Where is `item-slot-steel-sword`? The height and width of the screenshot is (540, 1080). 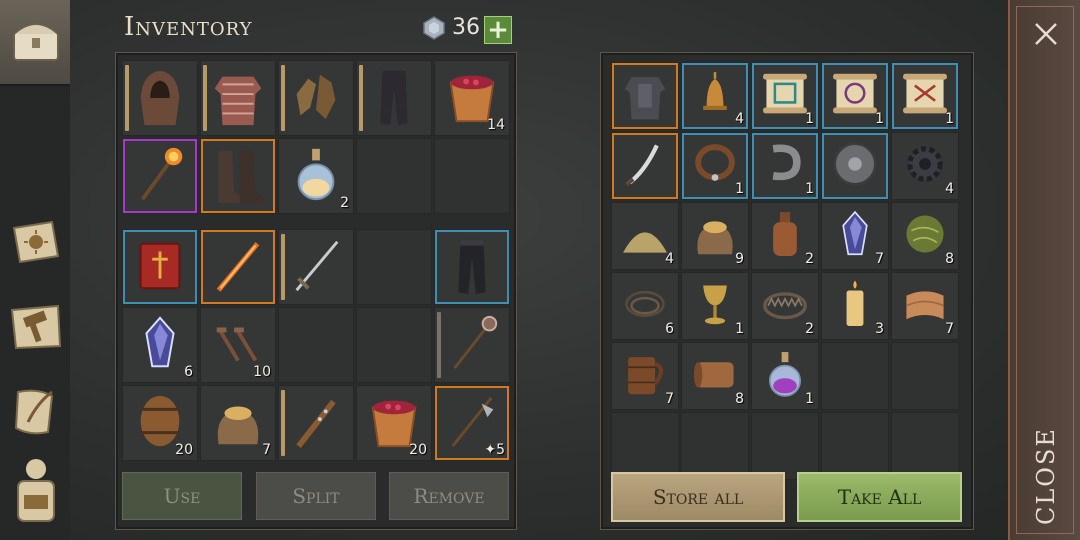
item-slot-steel-sword is located at coordinates (316, 267).